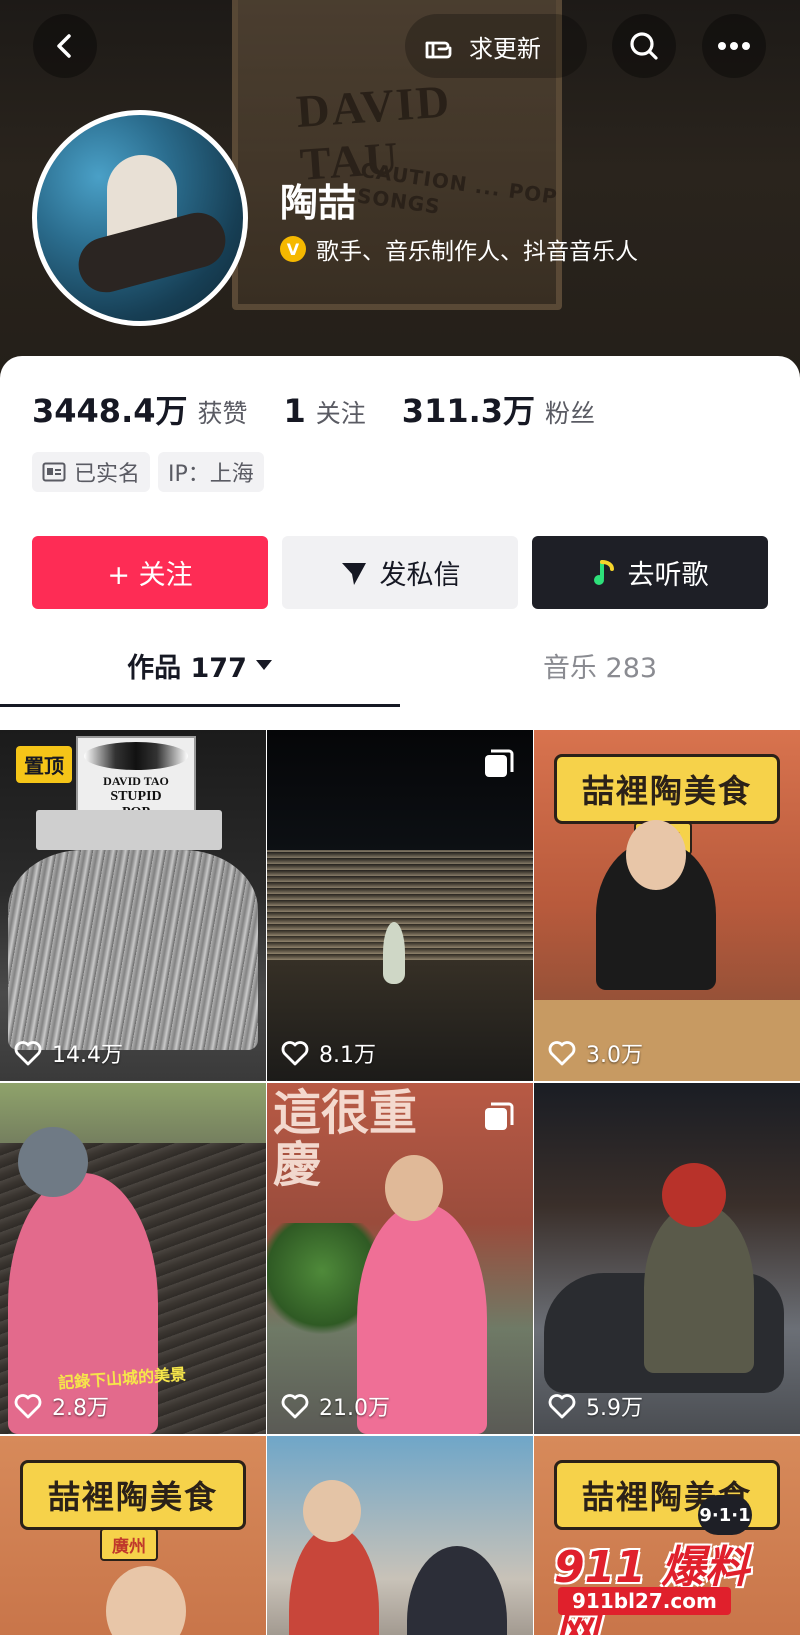  I want to click on listen-music-button: 去听歌, so click(650, 572).